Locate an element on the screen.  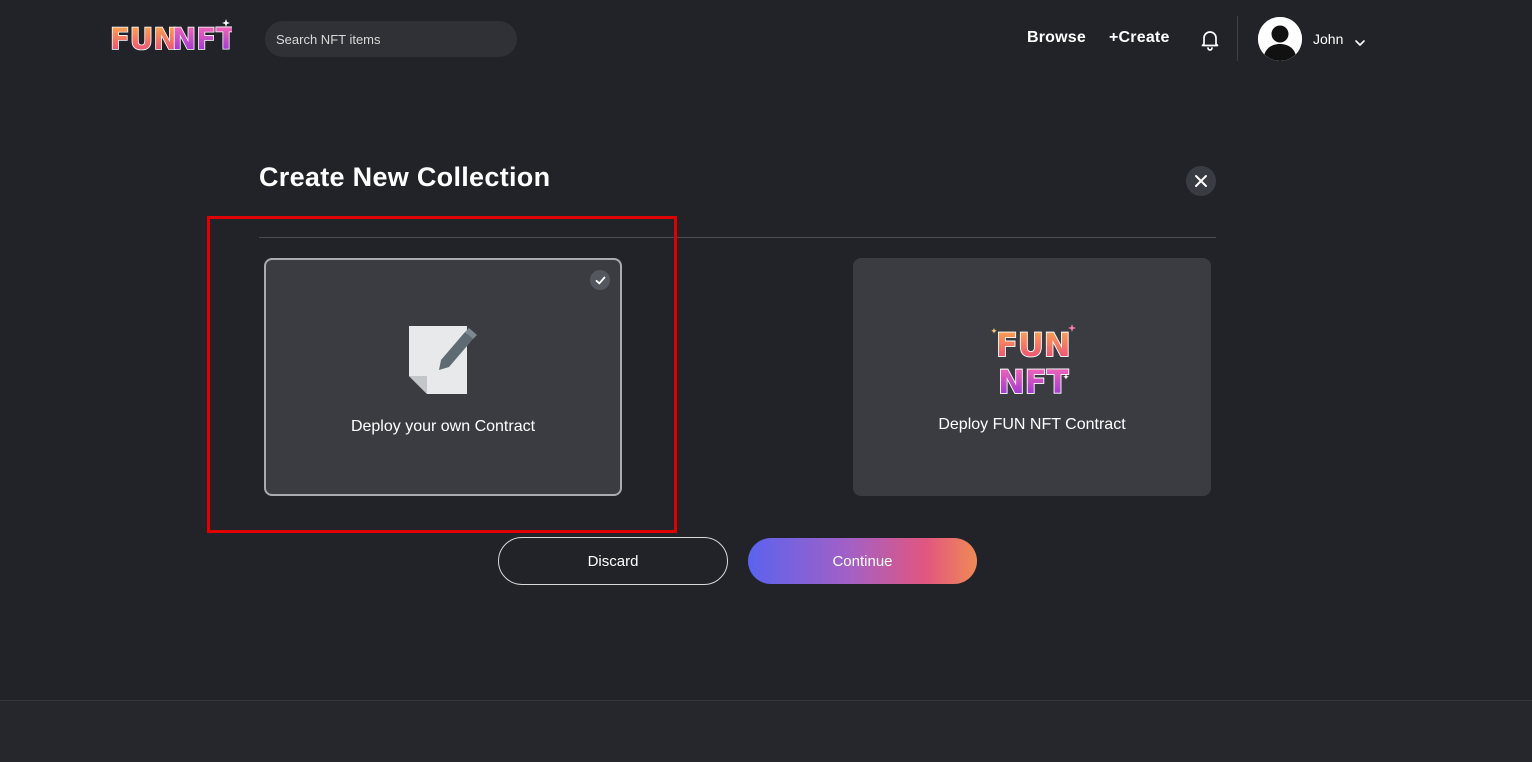
avatar is located at coordinates (1280, 39).